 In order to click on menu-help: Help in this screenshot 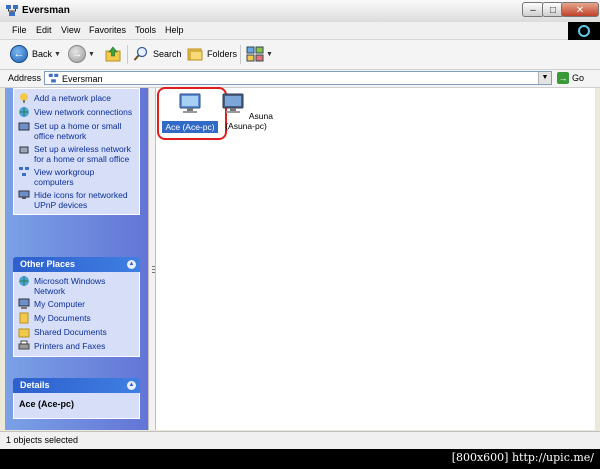, I will do `click(174, 30)`.